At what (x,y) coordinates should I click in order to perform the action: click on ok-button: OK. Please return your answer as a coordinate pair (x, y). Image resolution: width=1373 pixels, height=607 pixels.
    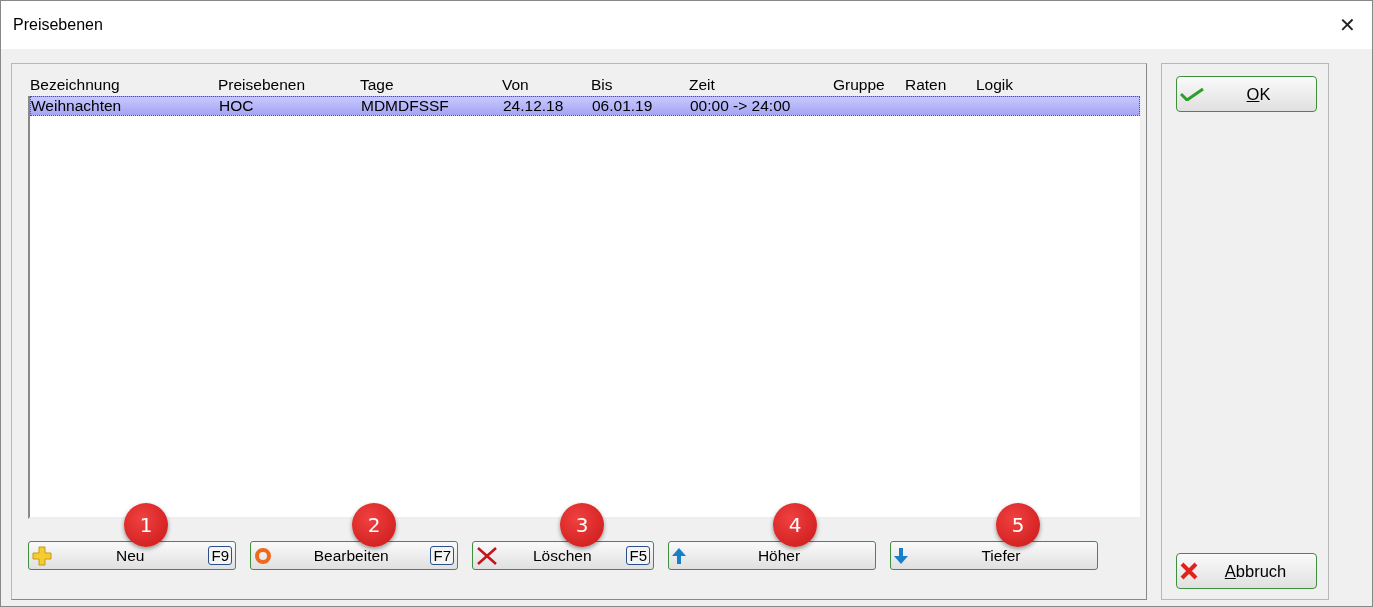
    Looking at the image, I should click on (1246, 94).